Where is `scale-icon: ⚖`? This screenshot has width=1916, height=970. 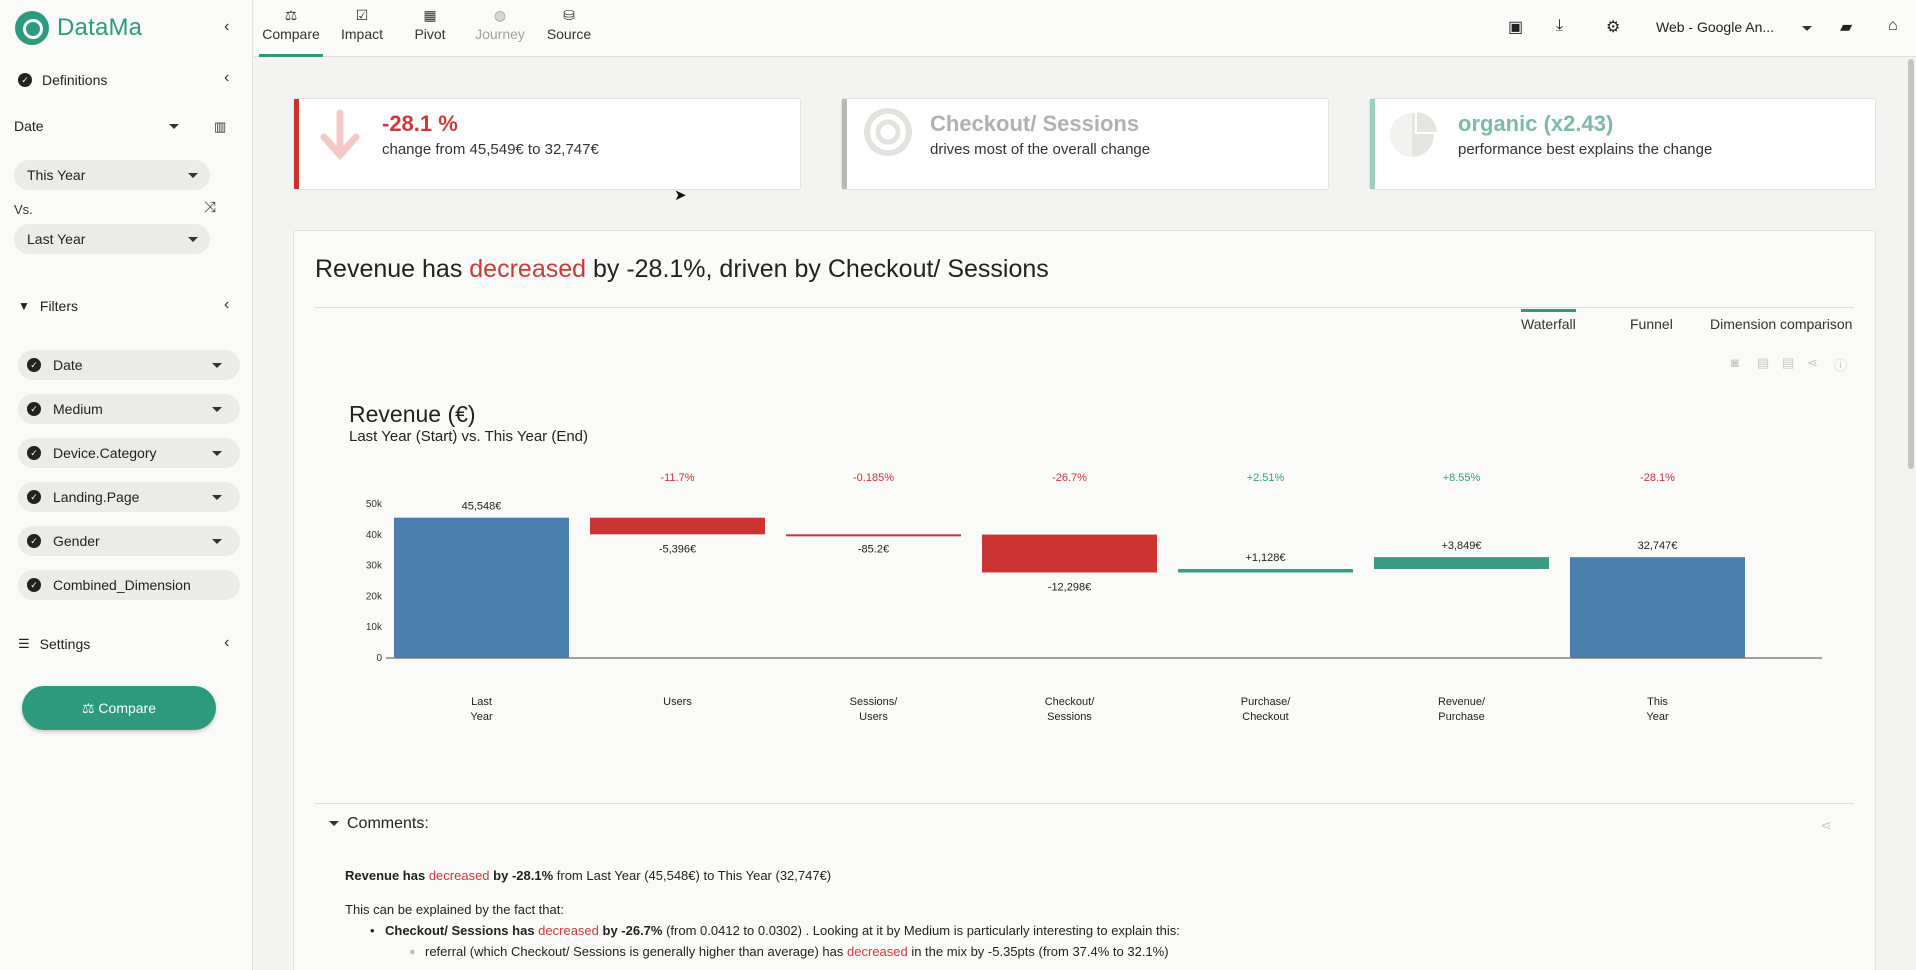
scale-icon: ⚖ is located at coordinates (88, 708).